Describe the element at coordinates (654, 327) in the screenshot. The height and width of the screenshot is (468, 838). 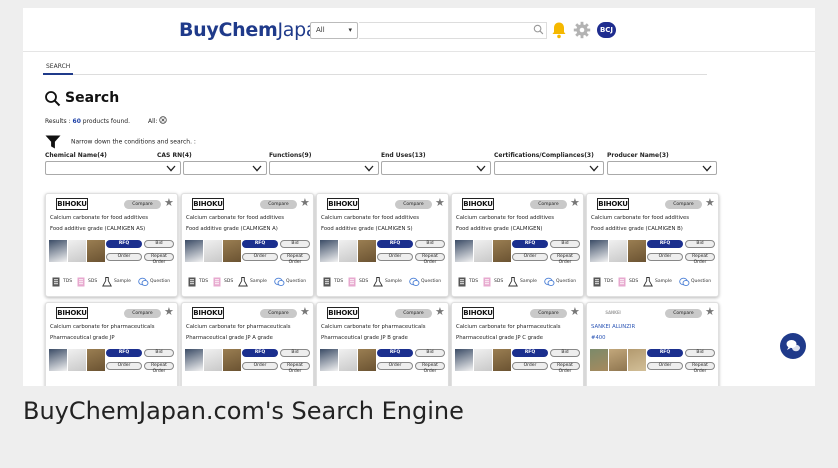
I see `product-name: SANKEI ALUNZIR` at that location.